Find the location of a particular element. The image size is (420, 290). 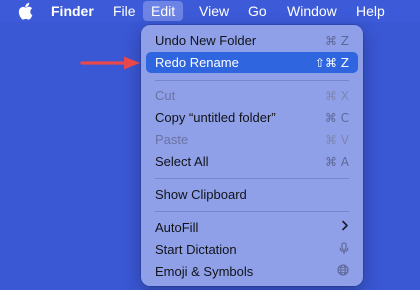

menu-item-copy: Copy “untitled folder” ⌘ C is located at coordinates (252, 117).